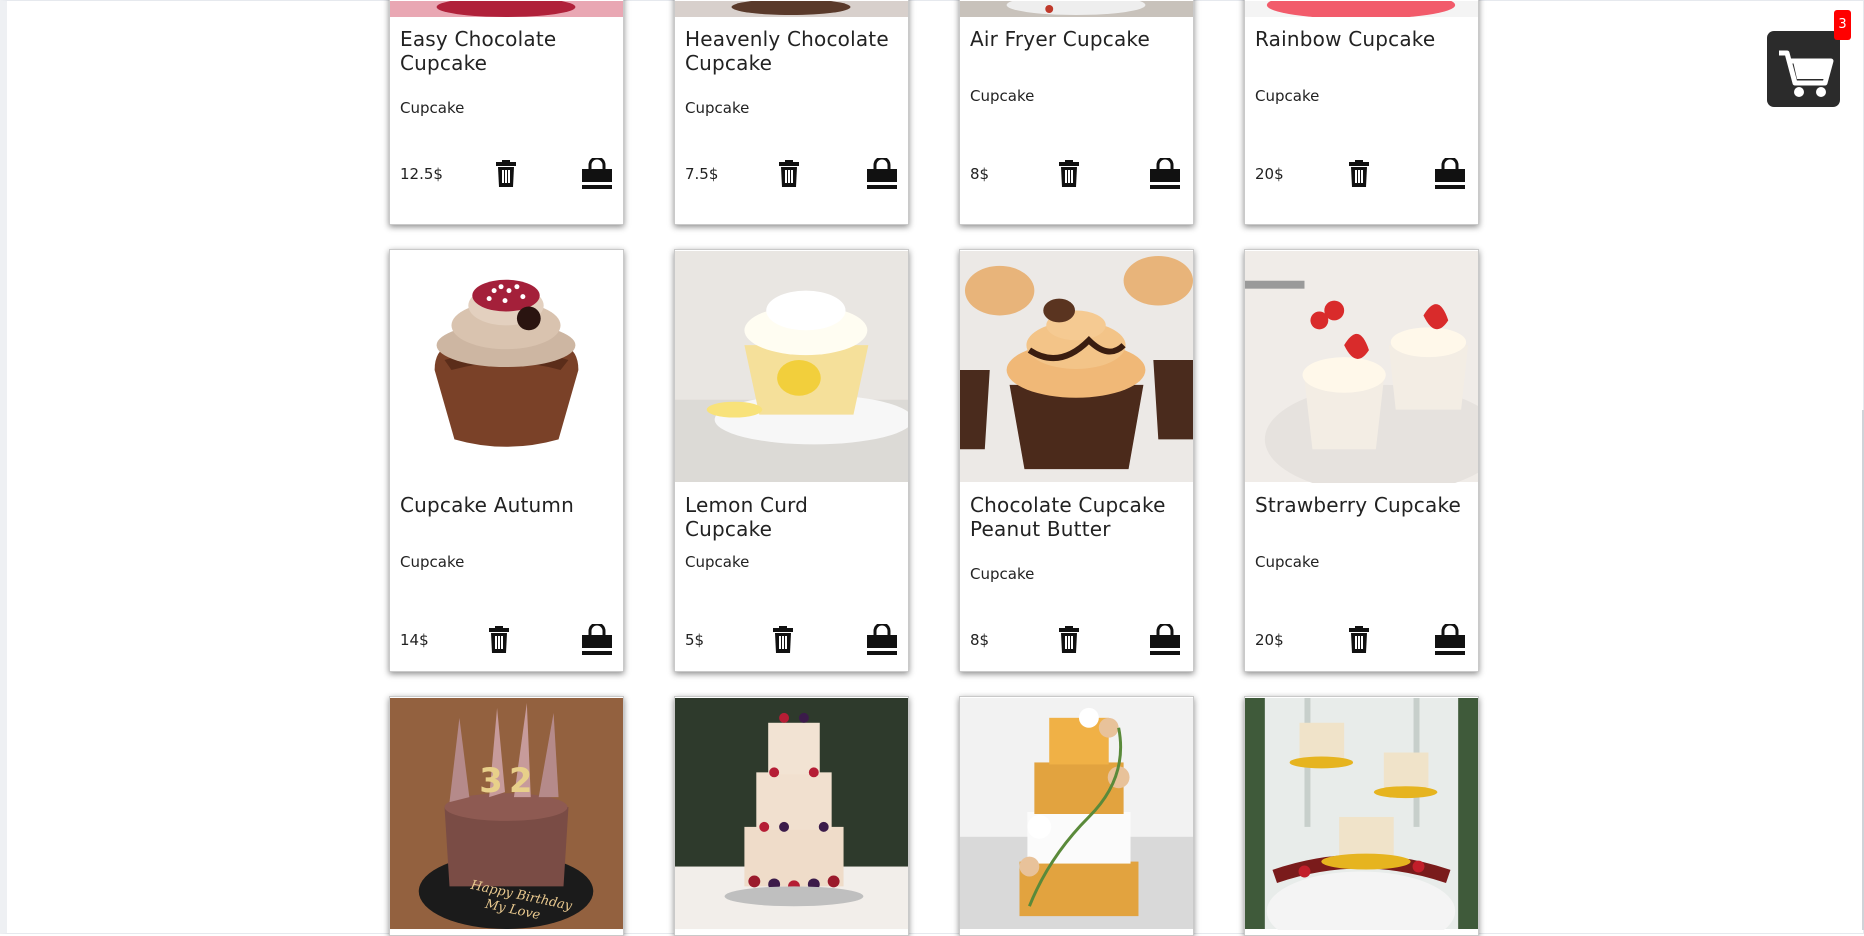 The width and height of the screenshot is (1864, 936). I want to click on product-title: Easy Chocolate Cupcake, so click(478, 51).